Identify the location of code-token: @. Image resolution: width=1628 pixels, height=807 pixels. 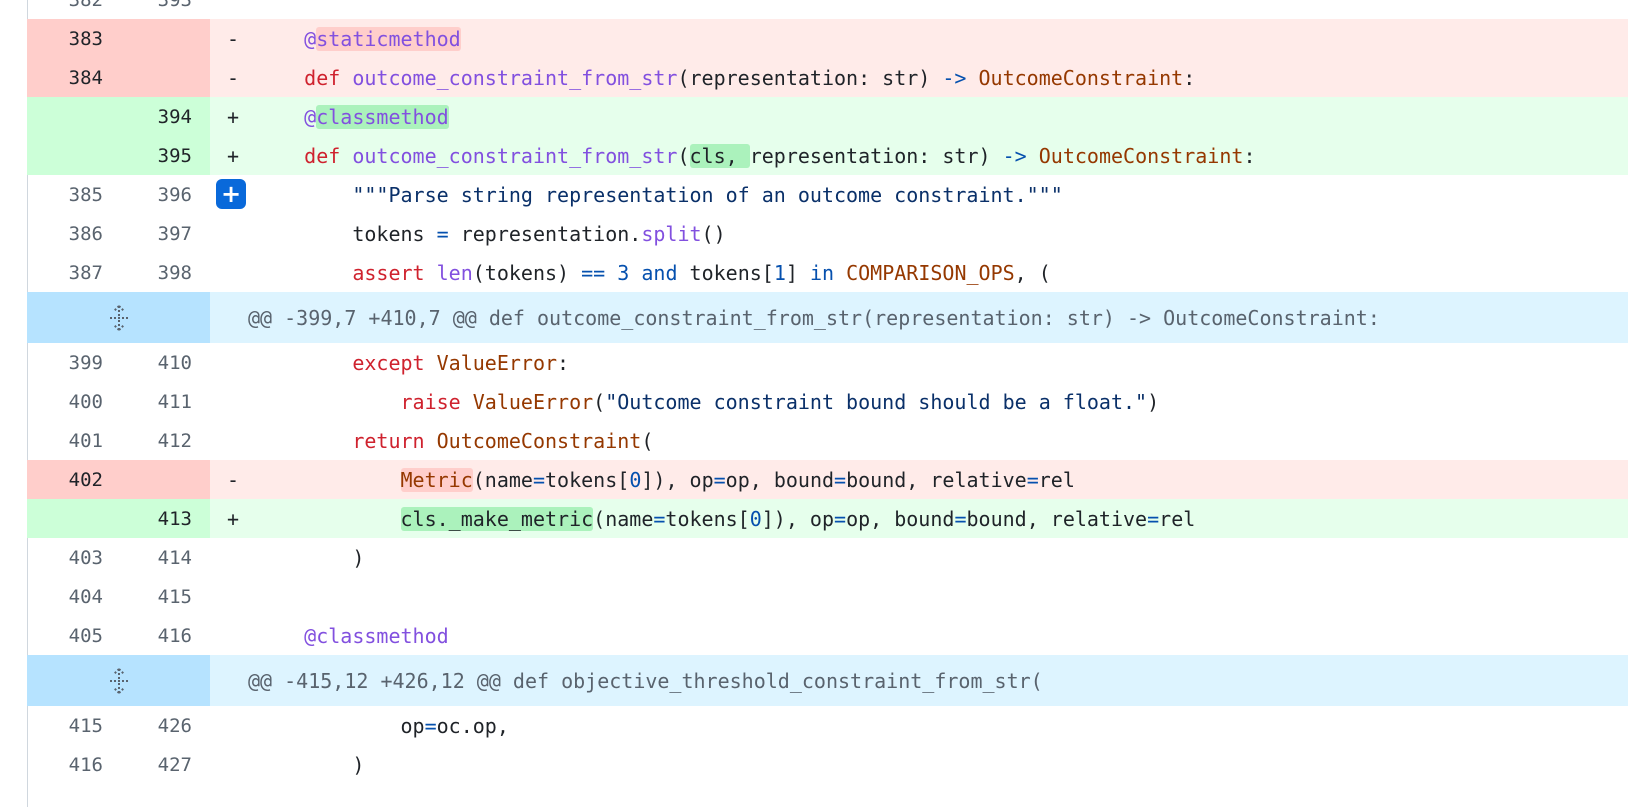
(310, 38).